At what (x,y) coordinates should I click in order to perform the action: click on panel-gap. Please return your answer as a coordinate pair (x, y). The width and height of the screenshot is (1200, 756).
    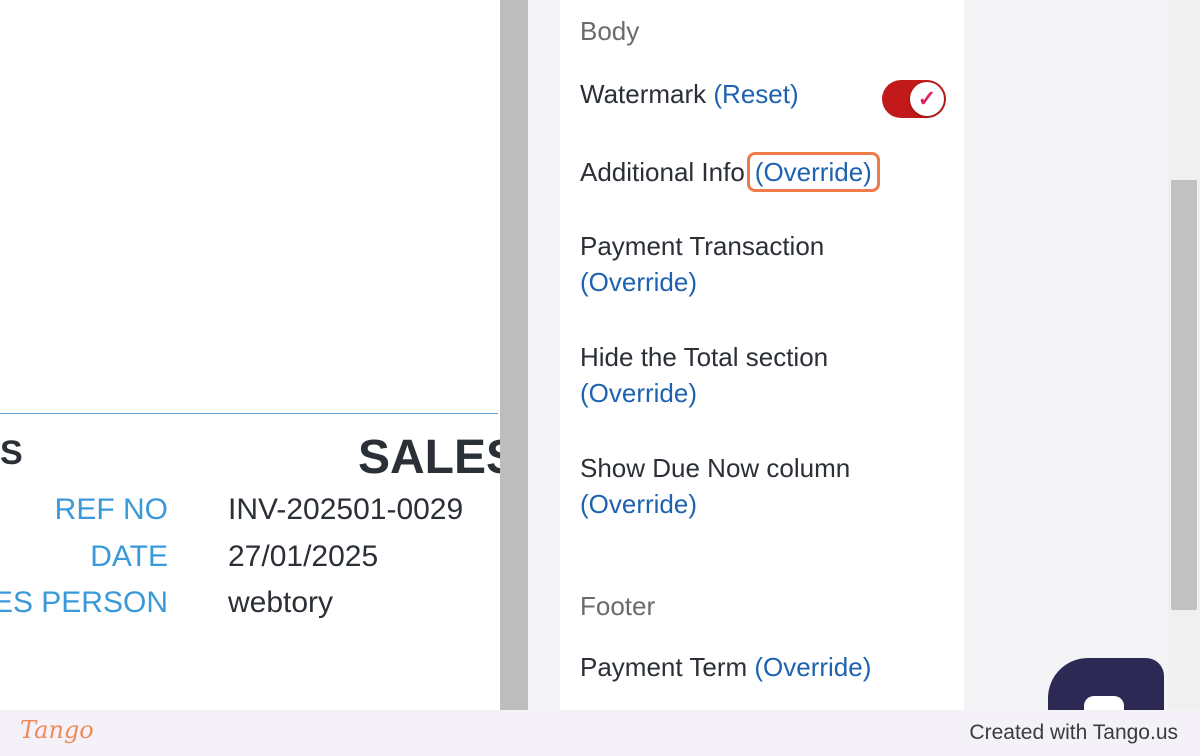
    Looking at the image, I should click on (544, 355).